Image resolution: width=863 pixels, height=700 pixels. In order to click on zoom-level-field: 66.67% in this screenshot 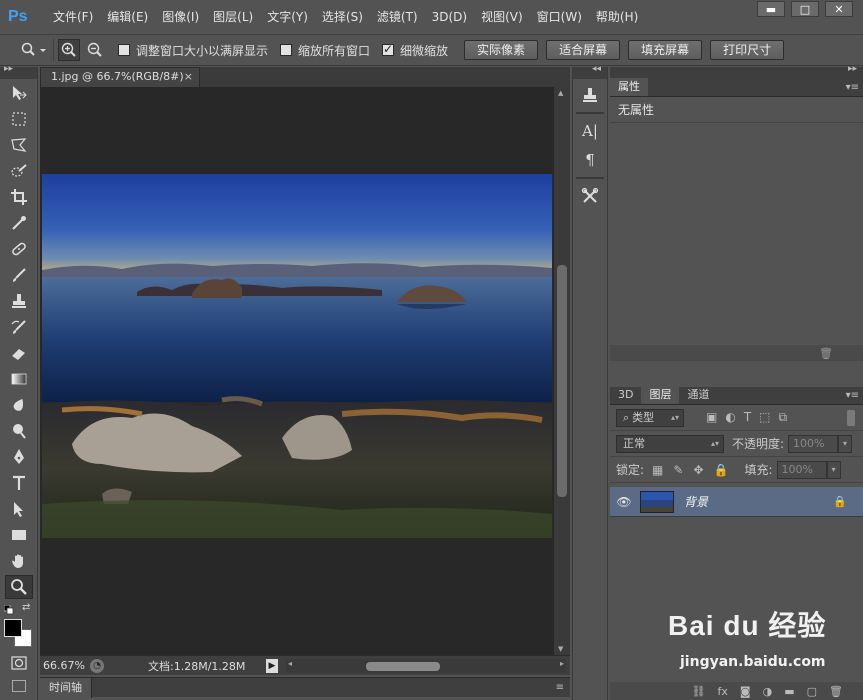, I will do `click(65, 665)`.